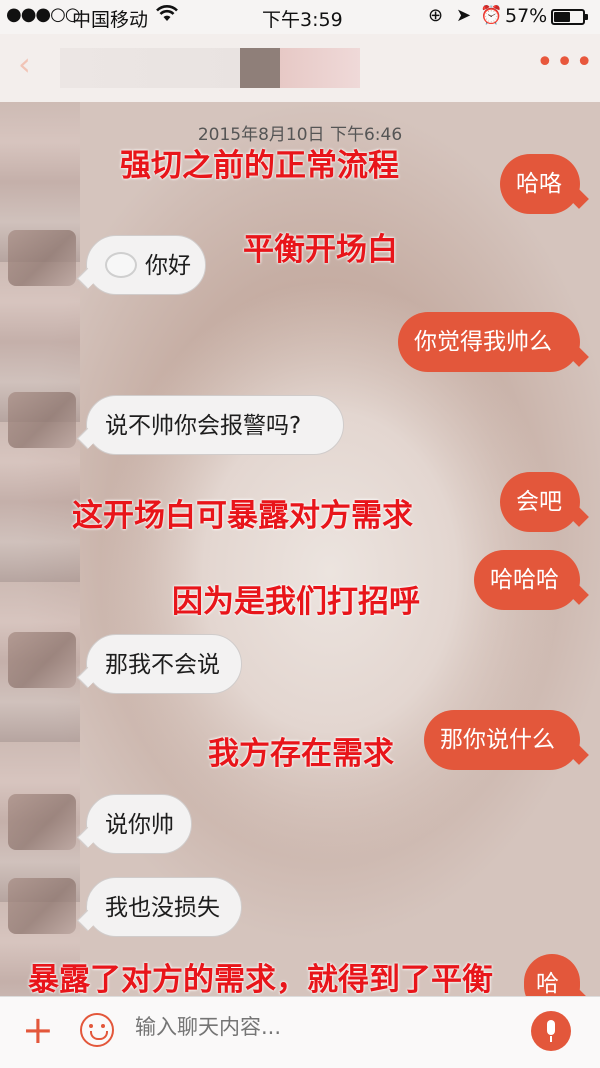 The height and width of the screenshot is (1068, 600). I want to click on message-text: 你好, so click(168, 266).